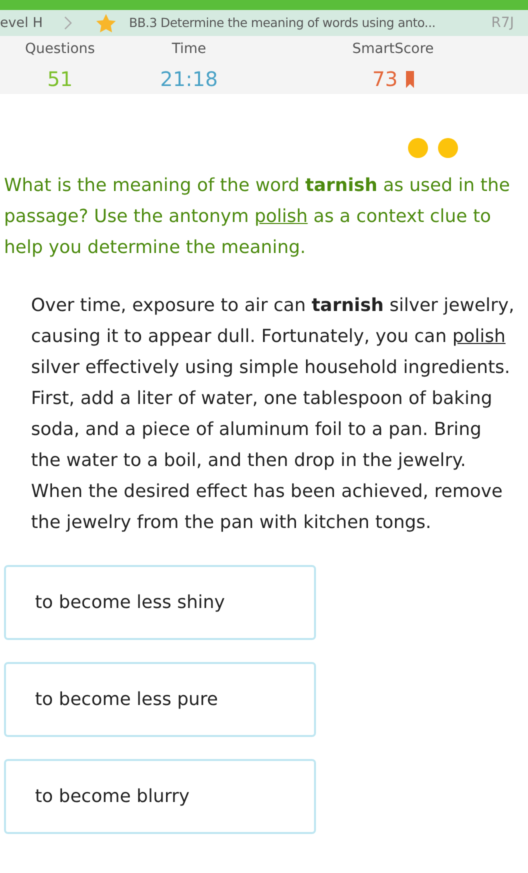 The width and height of the screenshot is (528, 873). Describe the element at coordinates (60, 49) in the screenshot. I see `stat-label: Questions` at that location.